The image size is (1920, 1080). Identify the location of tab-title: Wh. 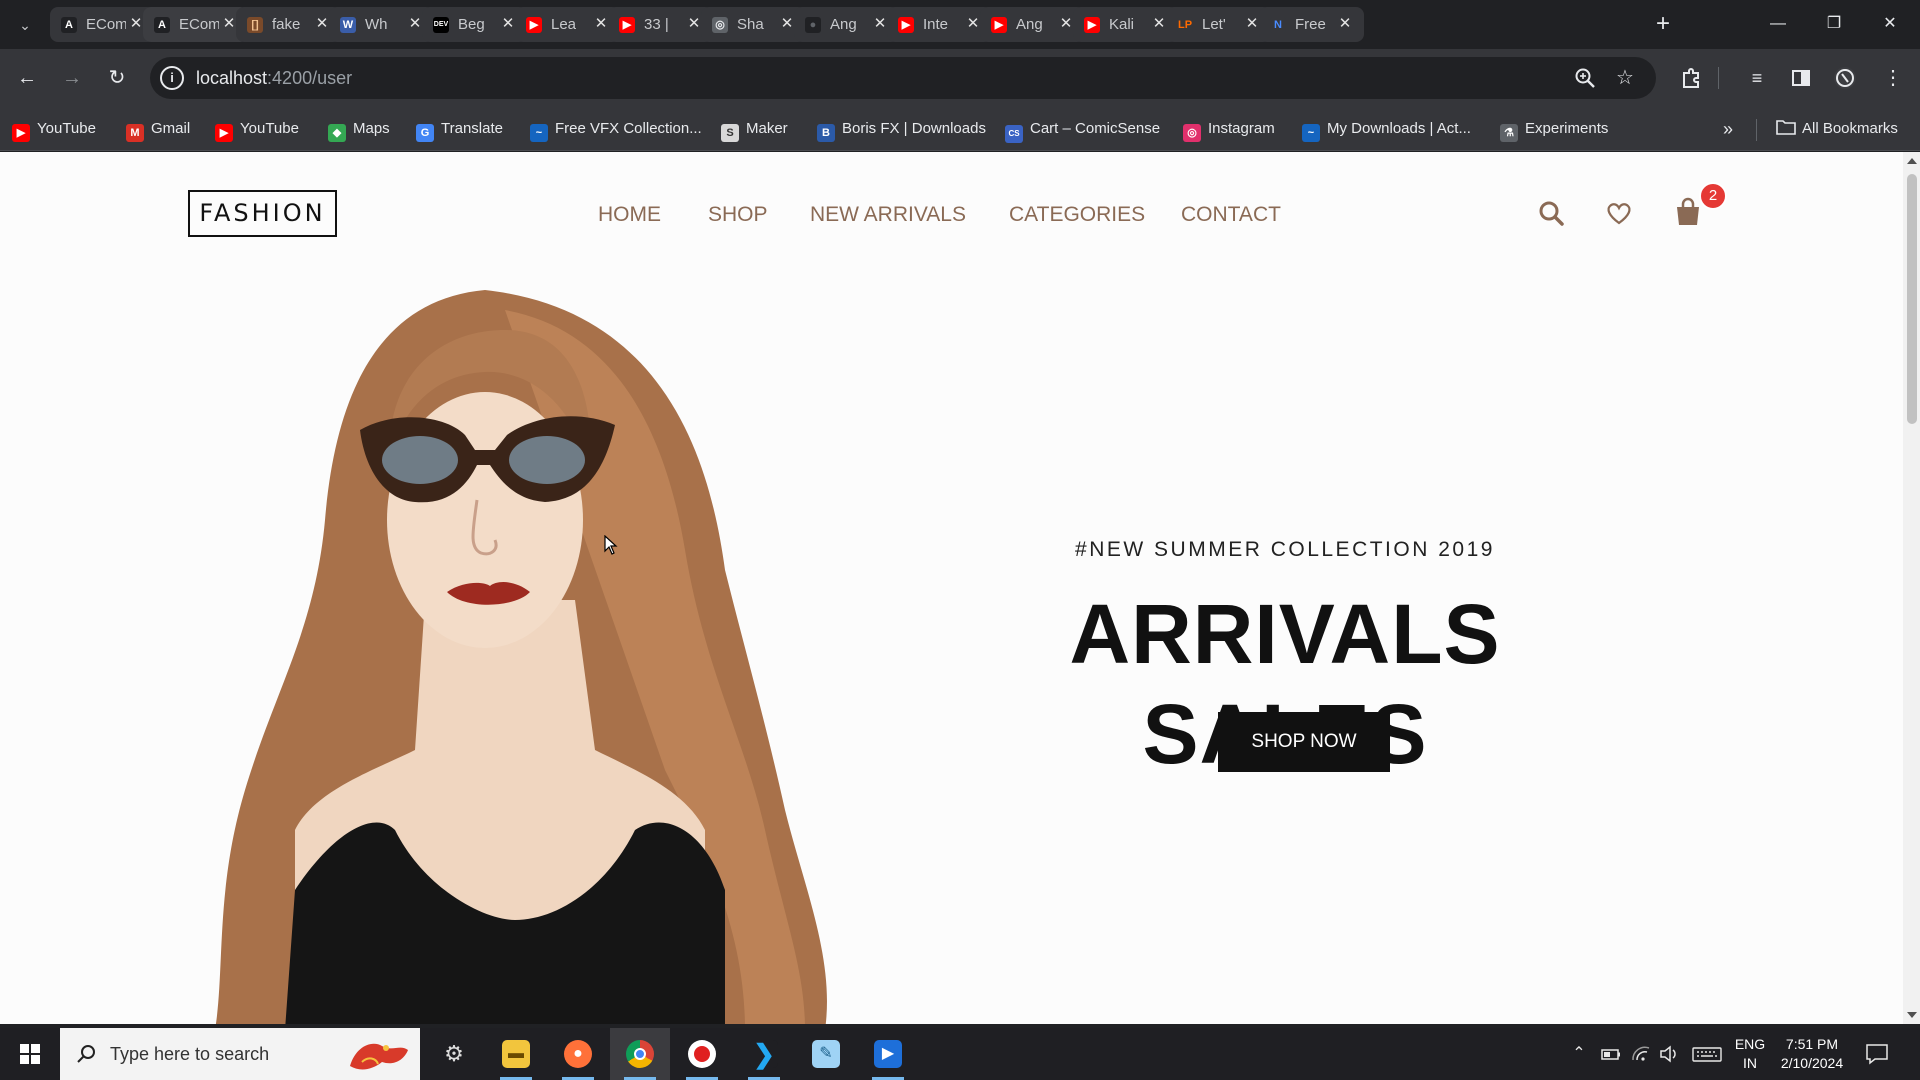
(376, 24).